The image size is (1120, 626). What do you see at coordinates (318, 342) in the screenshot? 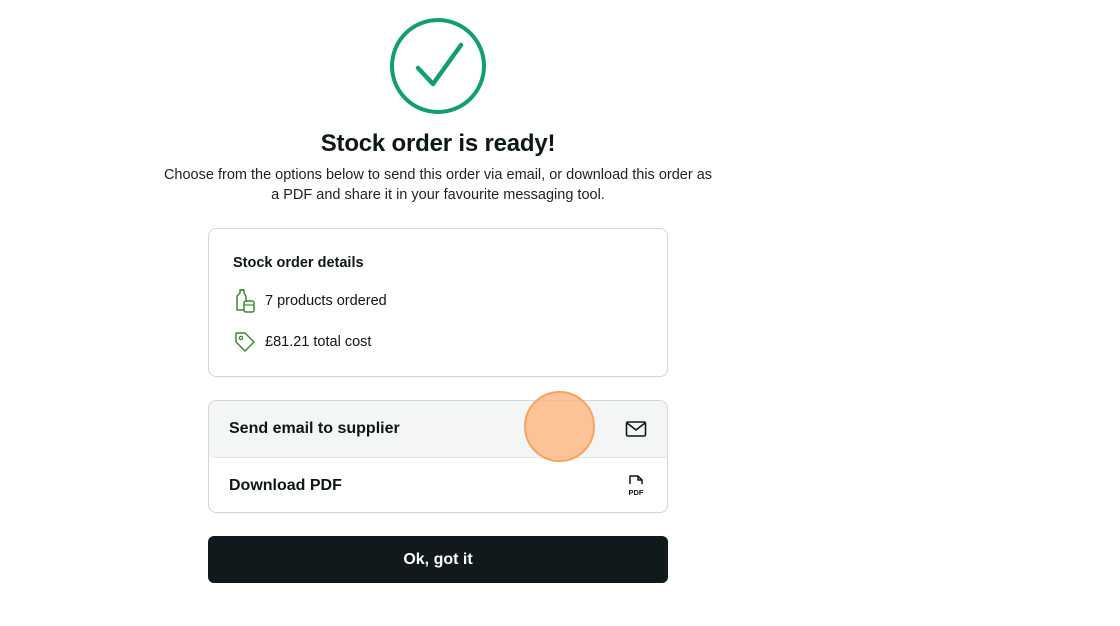
I see `total-cost-text: £81.21 total cost` at bounding box center [318, 342].